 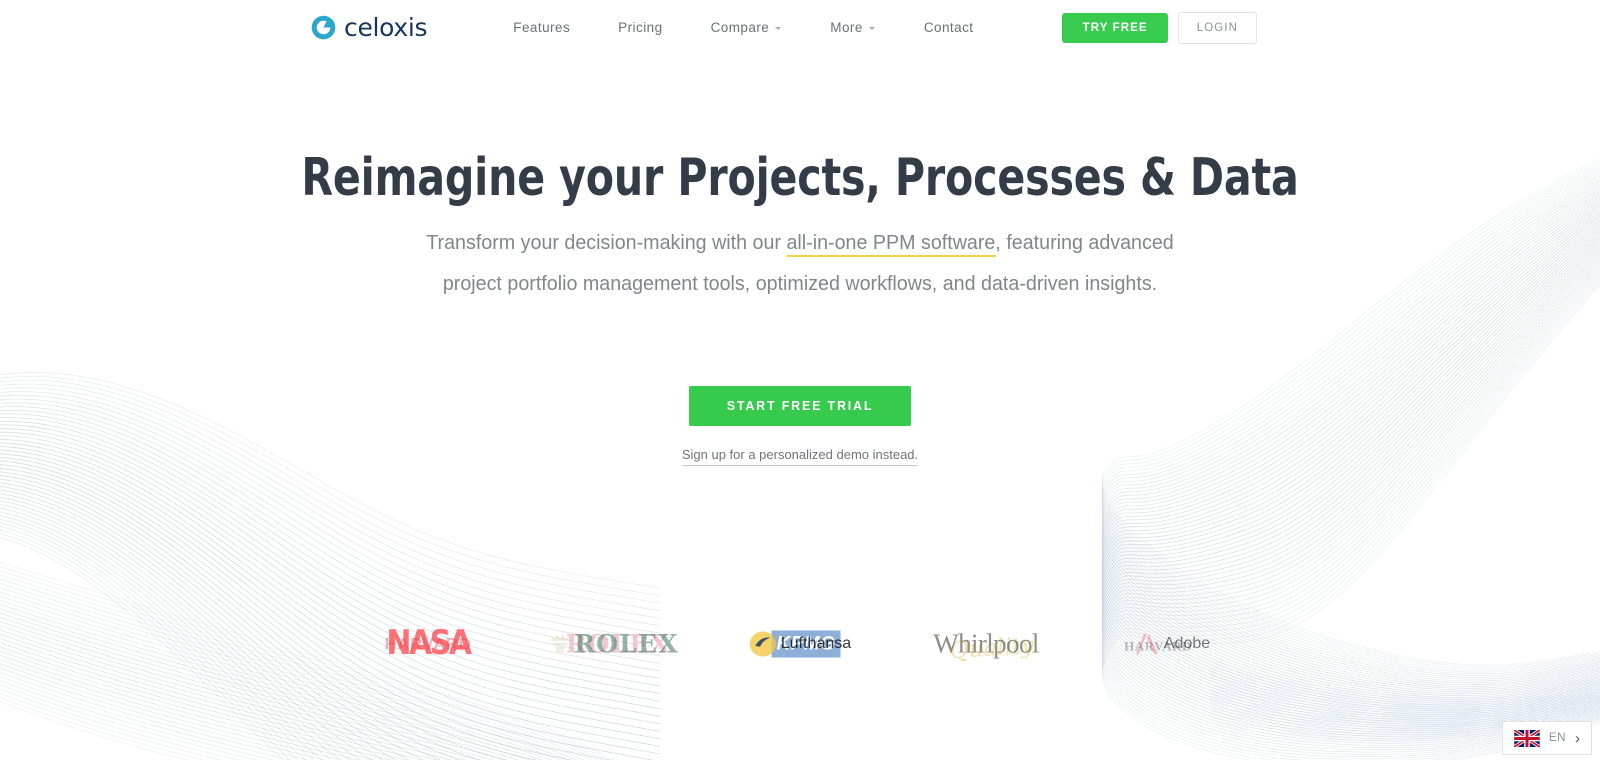 I want to click on nav-item-pricing: Pricing, so click(x=640, y=27).